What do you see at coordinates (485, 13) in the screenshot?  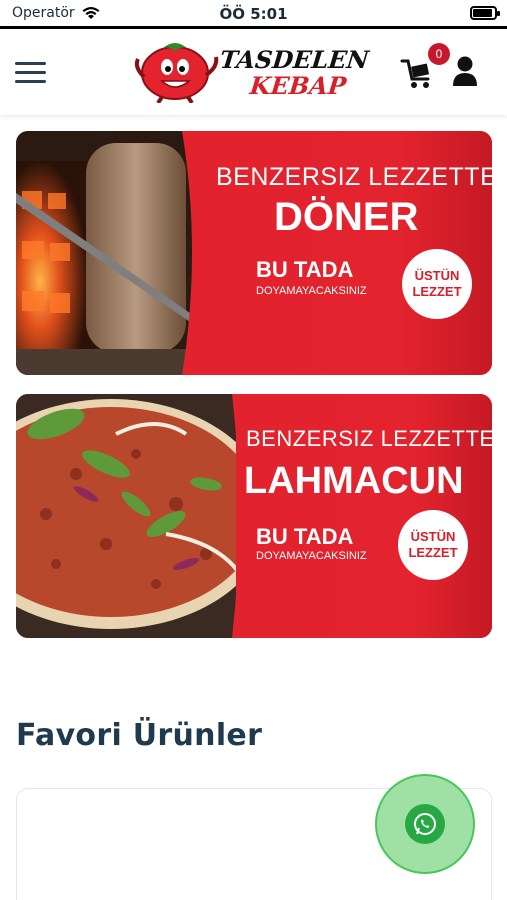 I see `battery-icon` at bounding box center [485, 13].